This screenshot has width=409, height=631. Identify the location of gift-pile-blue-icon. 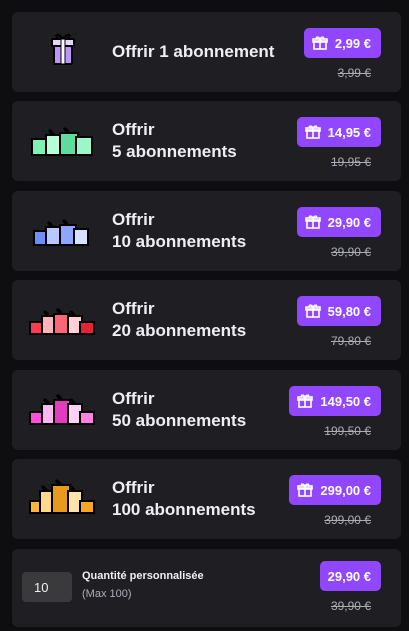
(62, 230).